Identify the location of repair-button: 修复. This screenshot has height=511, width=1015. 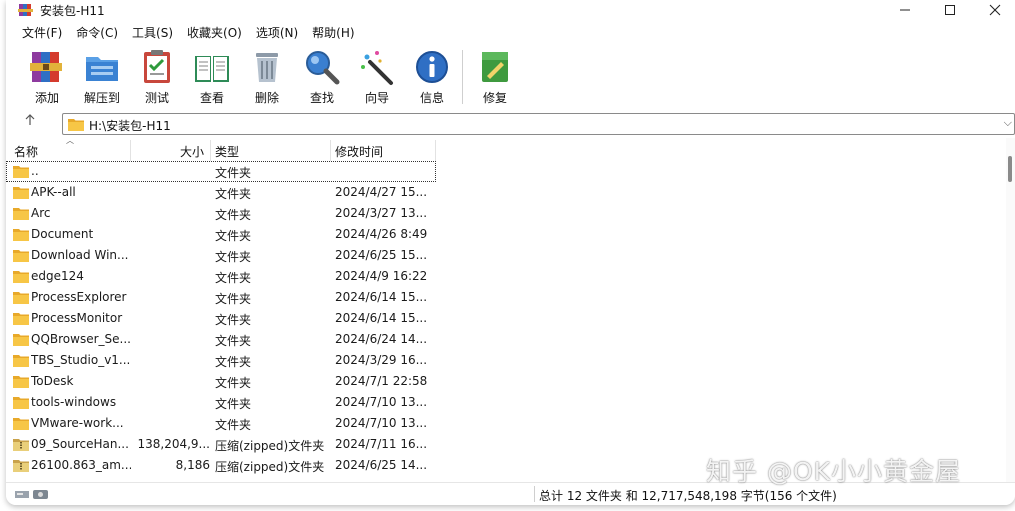
(495, 77).